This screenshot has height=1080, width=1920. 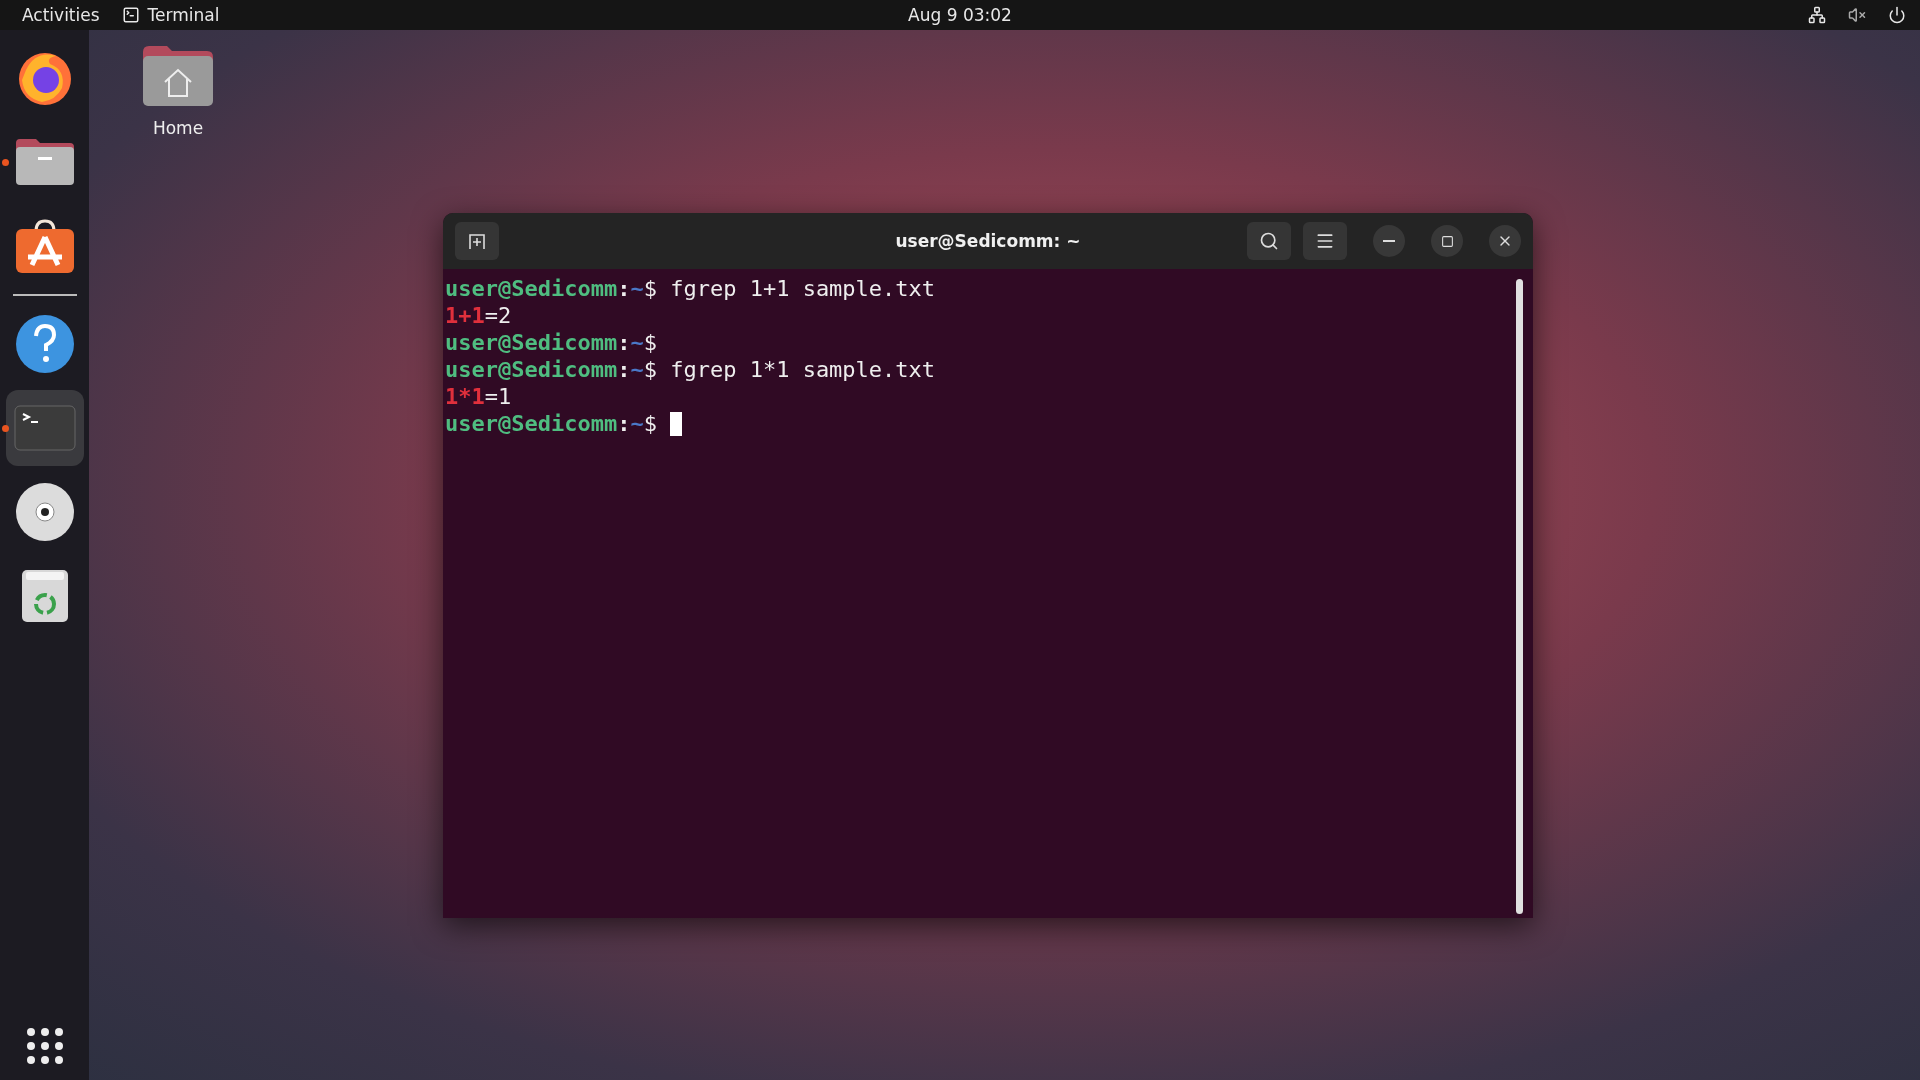 What do you see at coordinates (465, 396) in the screenshot?
I see `match-text: 1*1` at bounding box center [465, 396].